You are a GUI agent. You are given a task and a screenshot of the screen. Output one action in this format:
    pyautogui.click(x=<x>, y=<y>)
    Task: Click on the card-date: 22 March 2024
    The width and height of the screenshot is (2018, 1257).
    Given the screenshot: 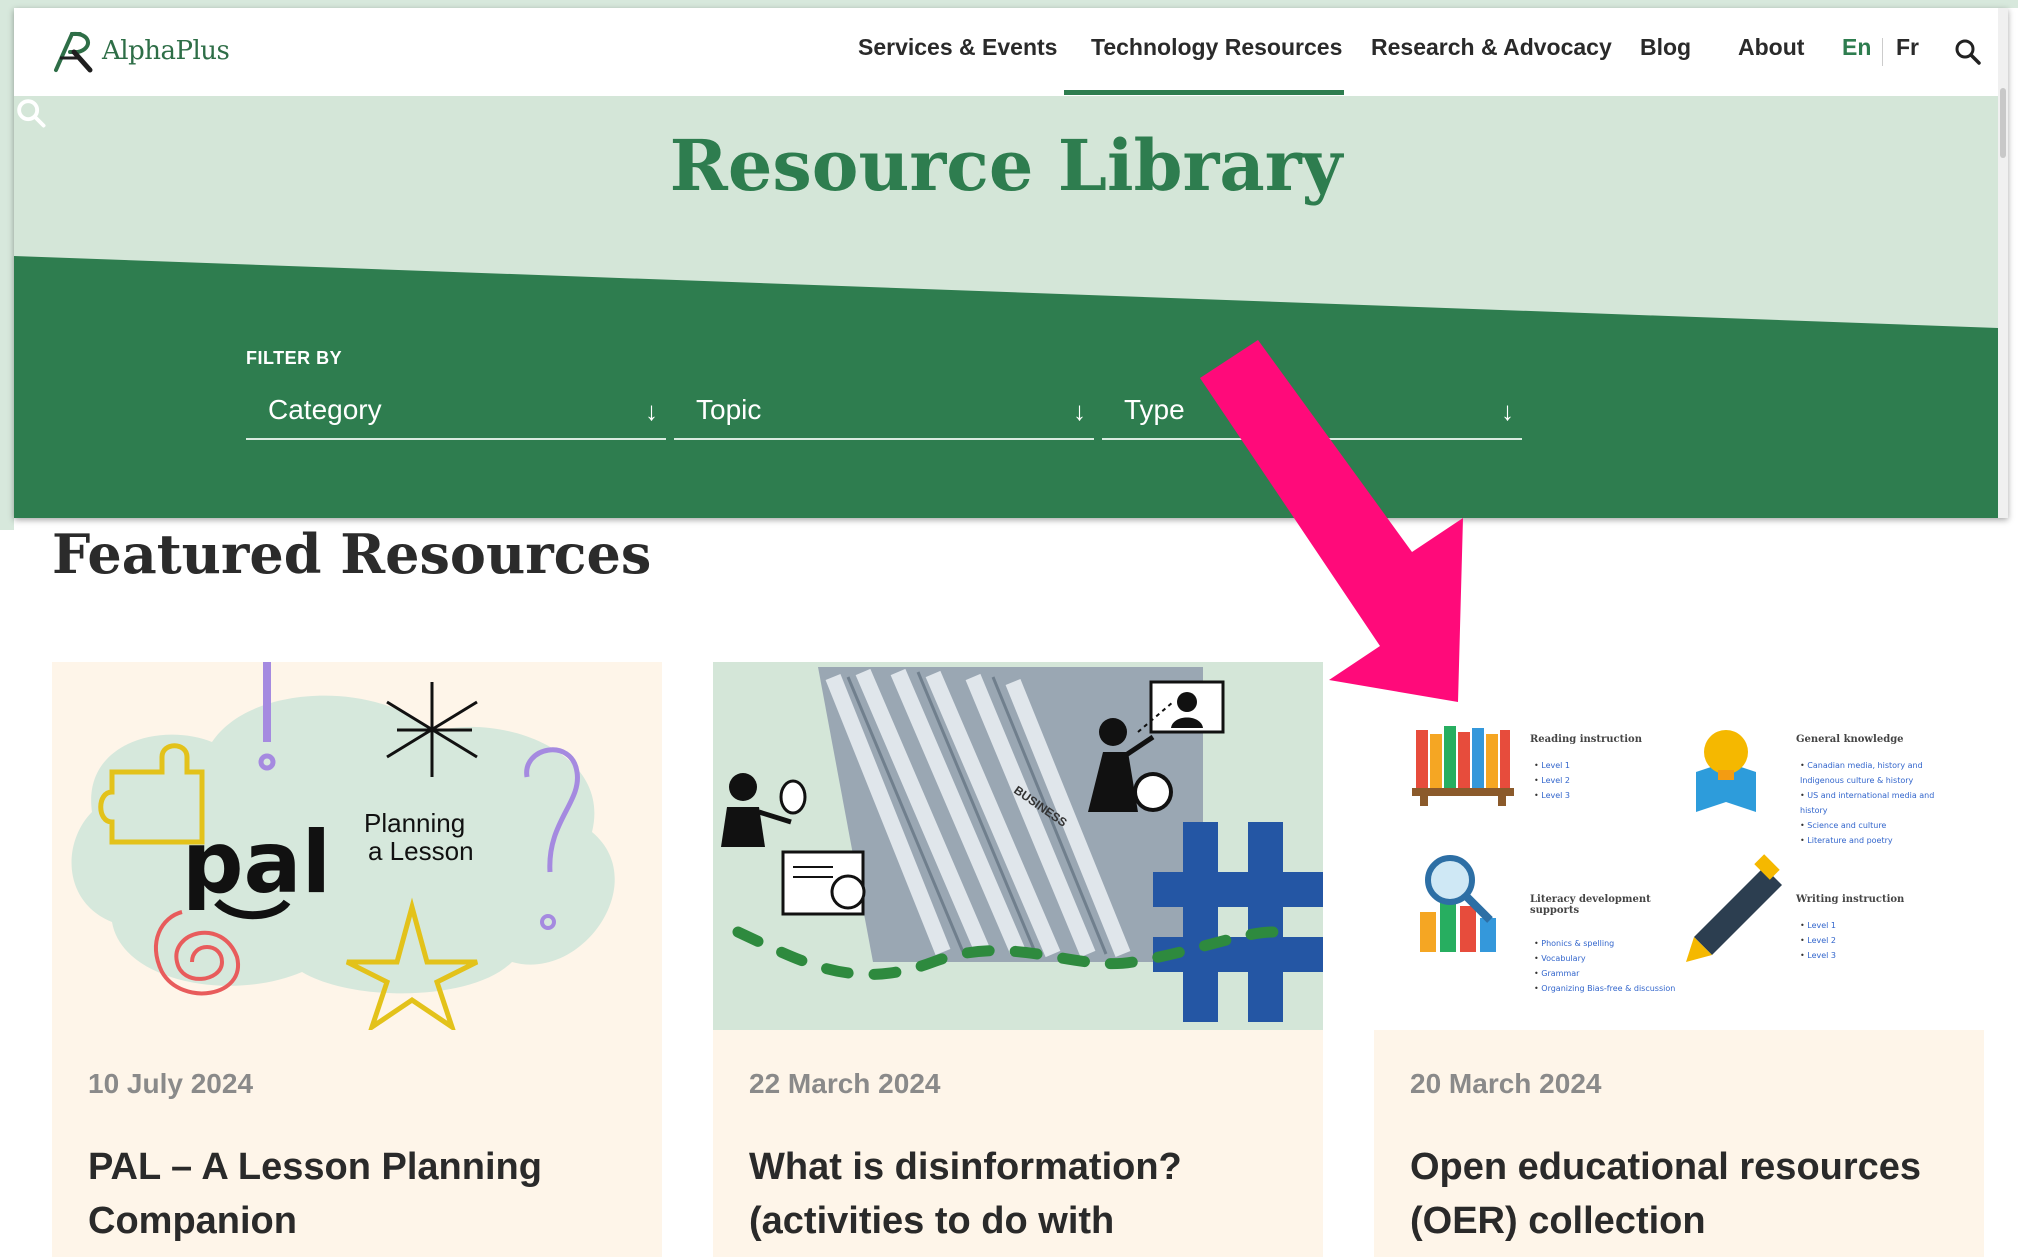 What is the action you would take?
    pyautogui.click(x=845, y=1083)
    